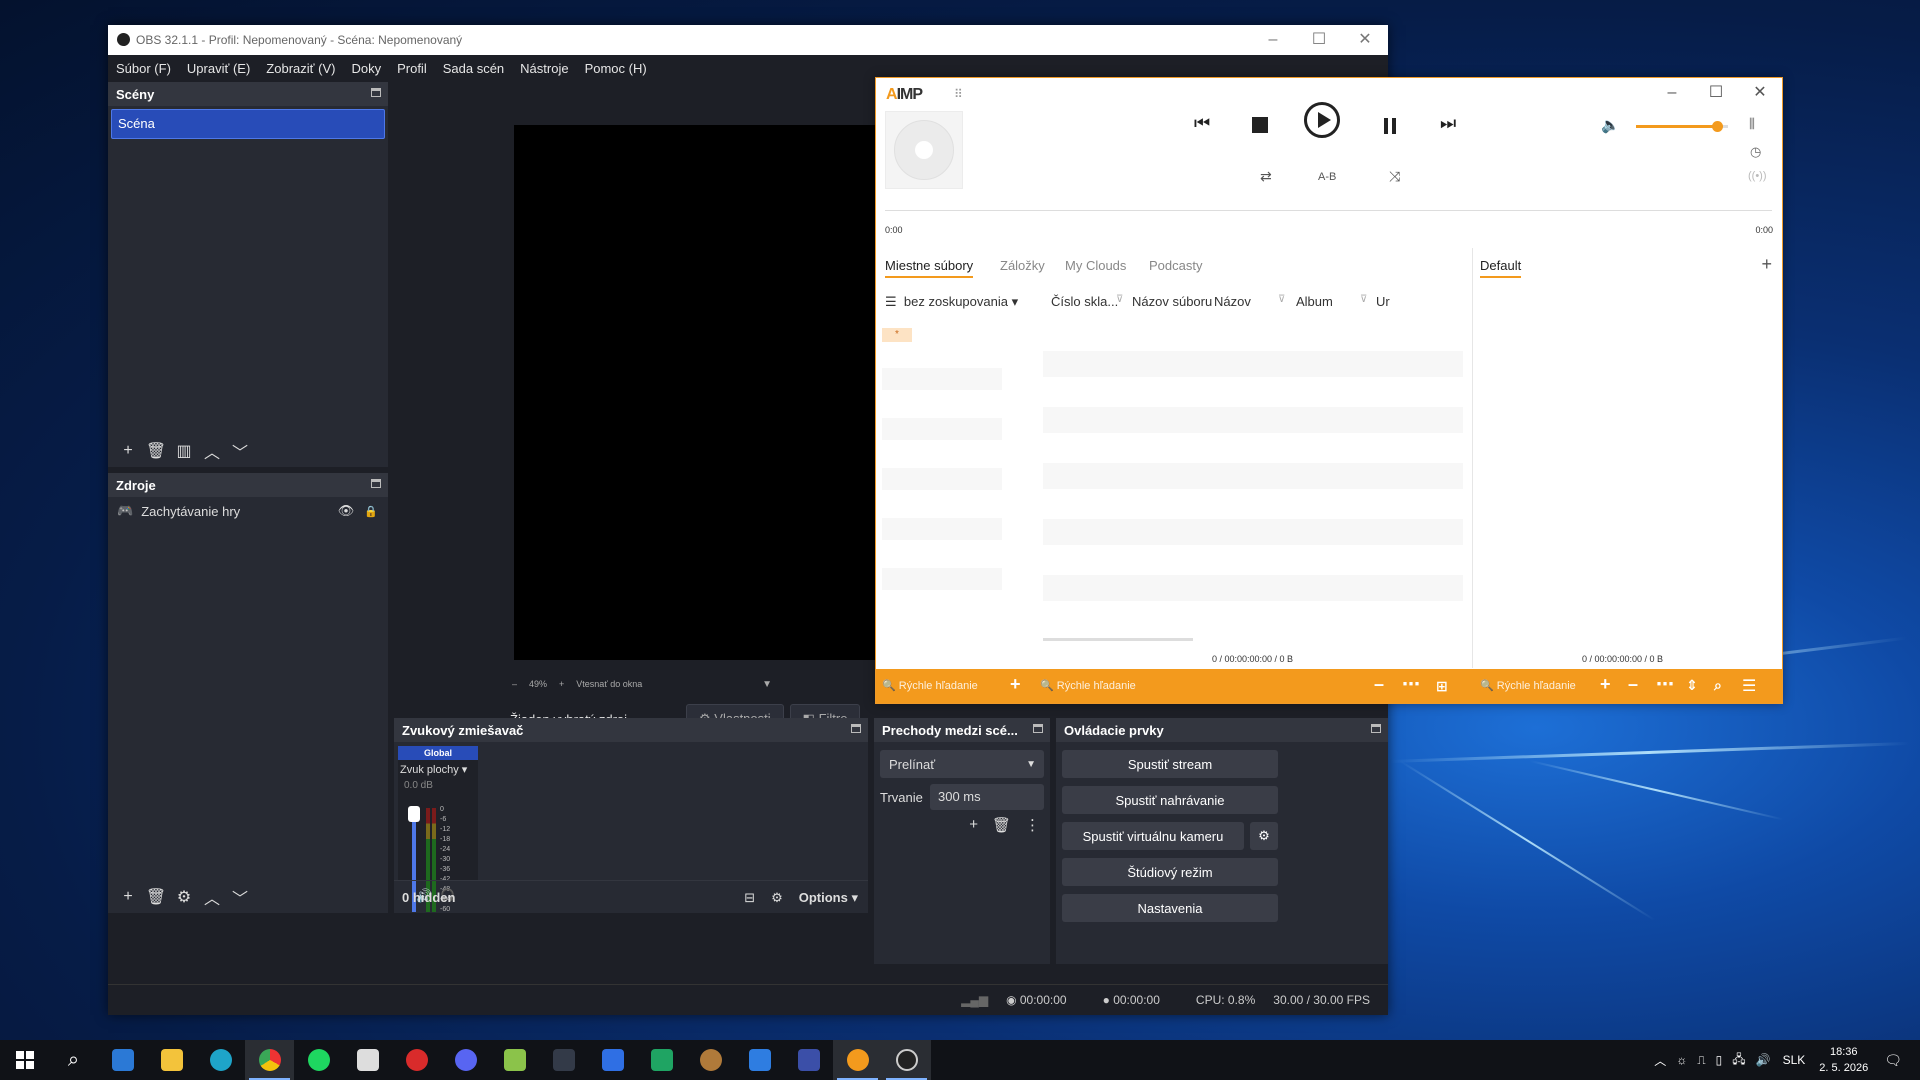  What do you see at coordinates (1328, 210) in the screenshot?
I see `seek-bar` at bounding box center [1328, 210].